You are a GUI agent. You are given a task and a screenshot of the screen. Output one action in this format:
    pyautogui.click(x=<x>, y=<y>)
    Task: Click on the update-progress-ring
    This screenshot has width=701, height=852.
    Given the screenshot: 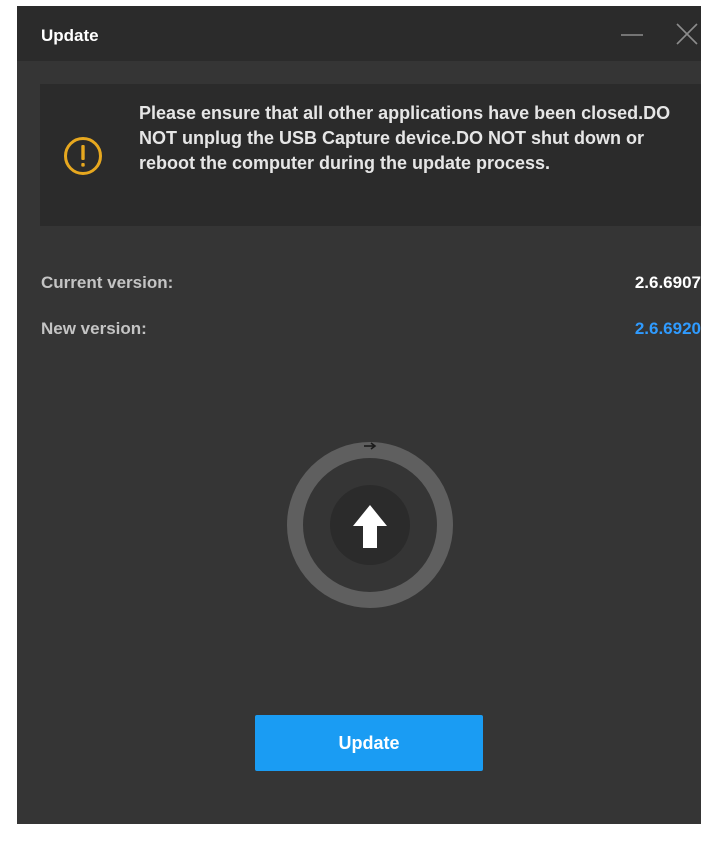 What is the action you would take?
    pyautogui.click(x=370, y=525)
    